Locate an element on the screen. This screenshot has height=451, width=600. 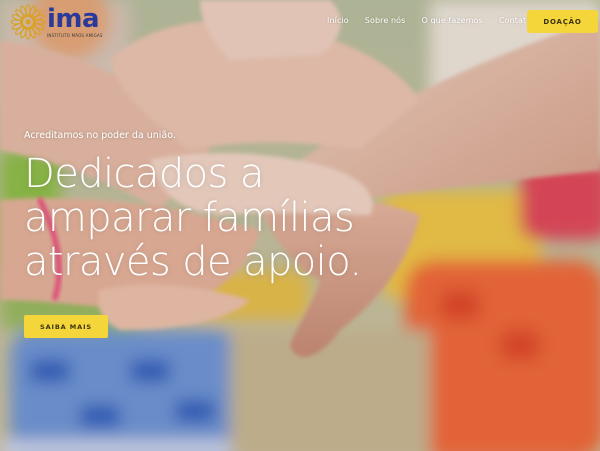
brand-text: ima INSTITUTO MÃOS AMIGAS is located at coordinates (75, 22).